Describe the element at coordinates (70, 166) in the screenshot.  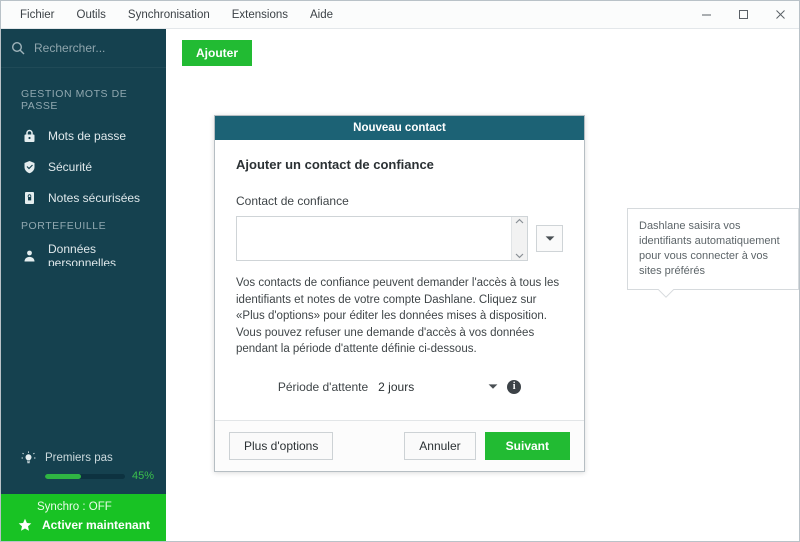
I see `sidebar-item-label: Sécurité` at that location.